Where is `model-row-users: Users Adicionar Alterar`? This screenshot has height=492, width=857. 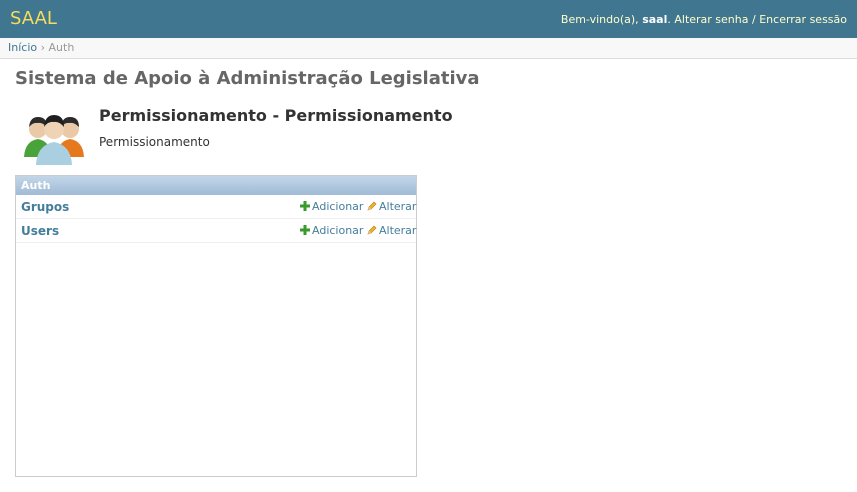 model-row-users: Users Adicionar Alterar is located at coordinates (216, 231).